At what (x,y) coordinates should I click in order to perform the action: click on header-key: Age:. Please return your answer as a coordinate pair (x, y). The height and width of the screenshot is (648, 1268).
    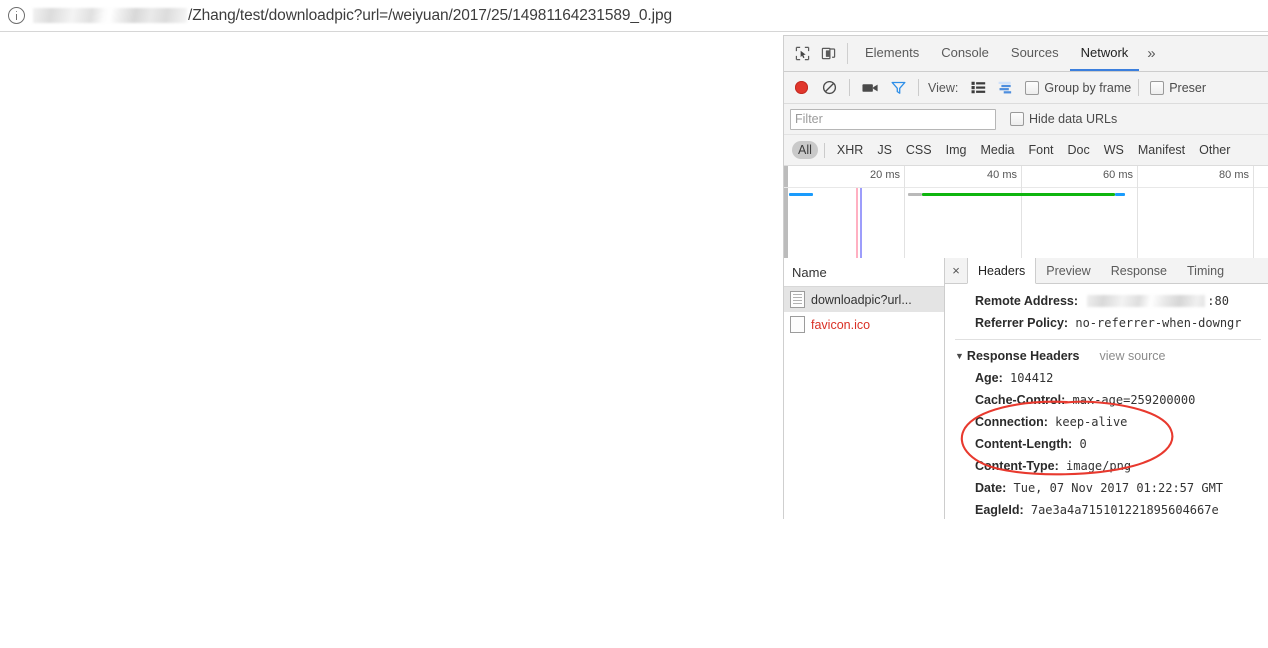
    Looking at the image, I should click on (989, 378).